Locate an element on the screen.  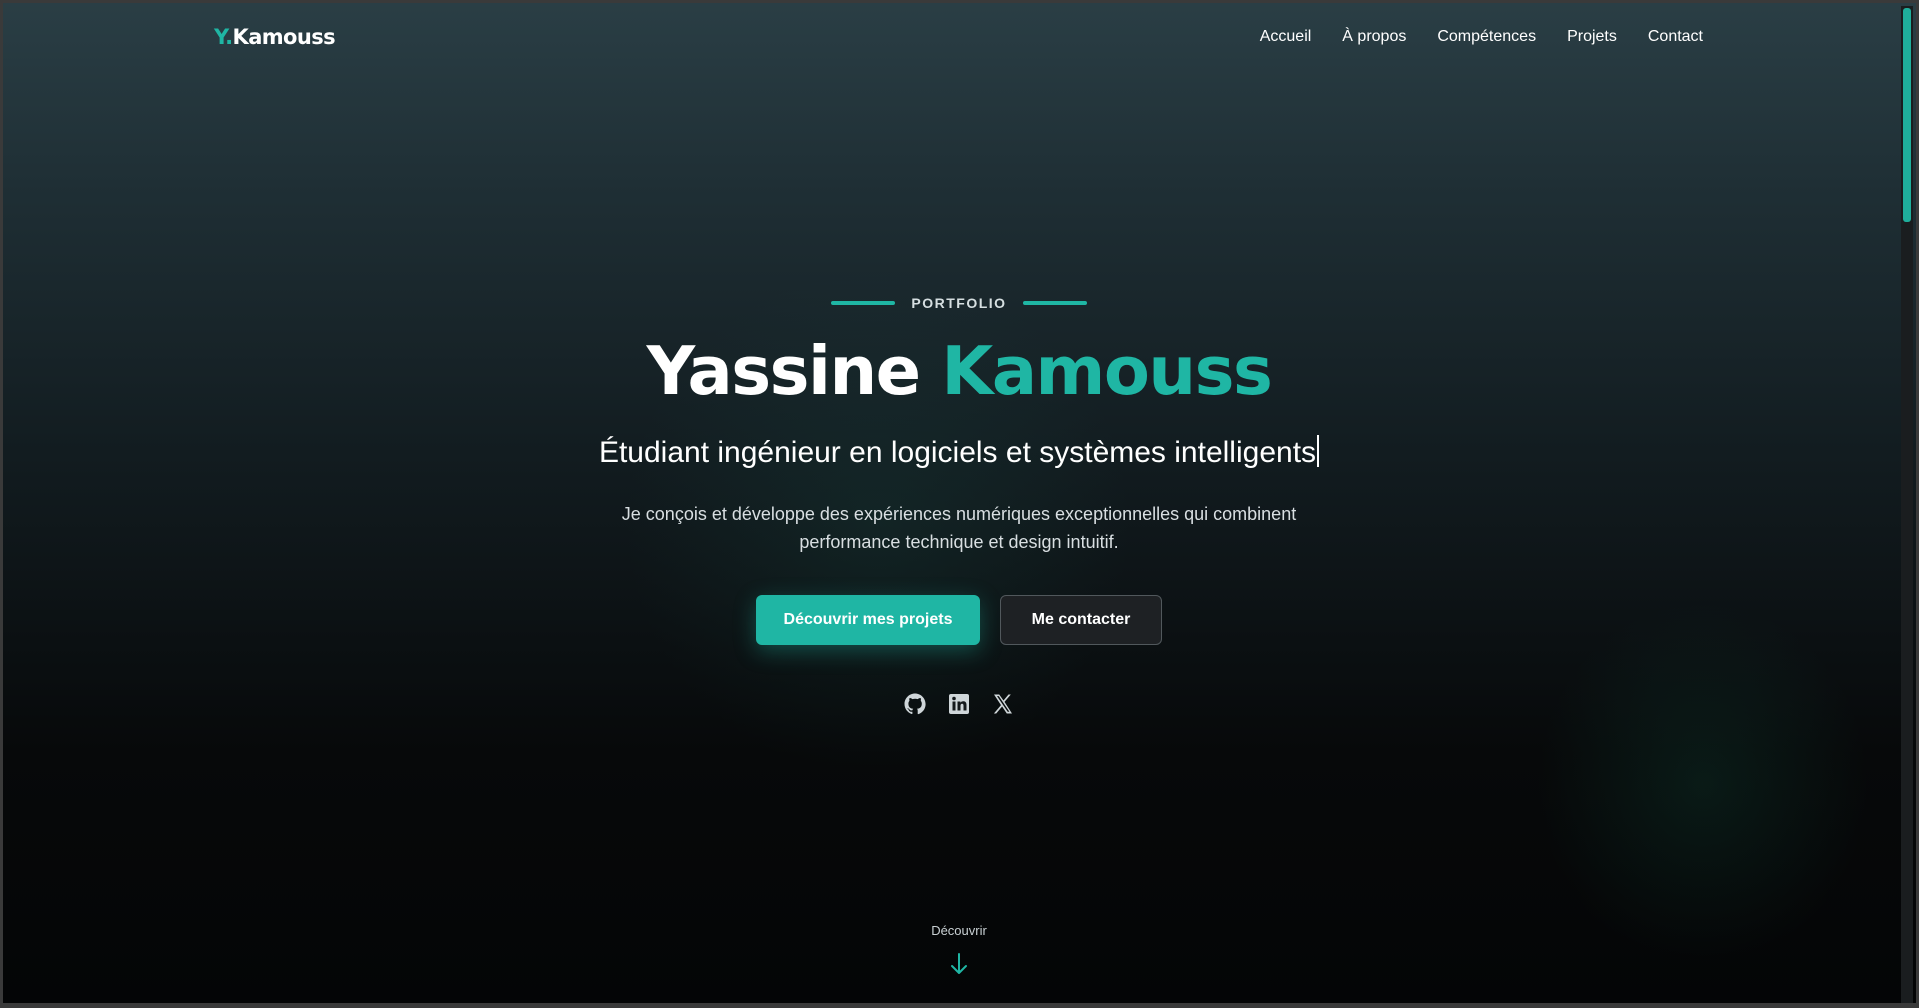
x-icon is located at coordinates (1003, 704).